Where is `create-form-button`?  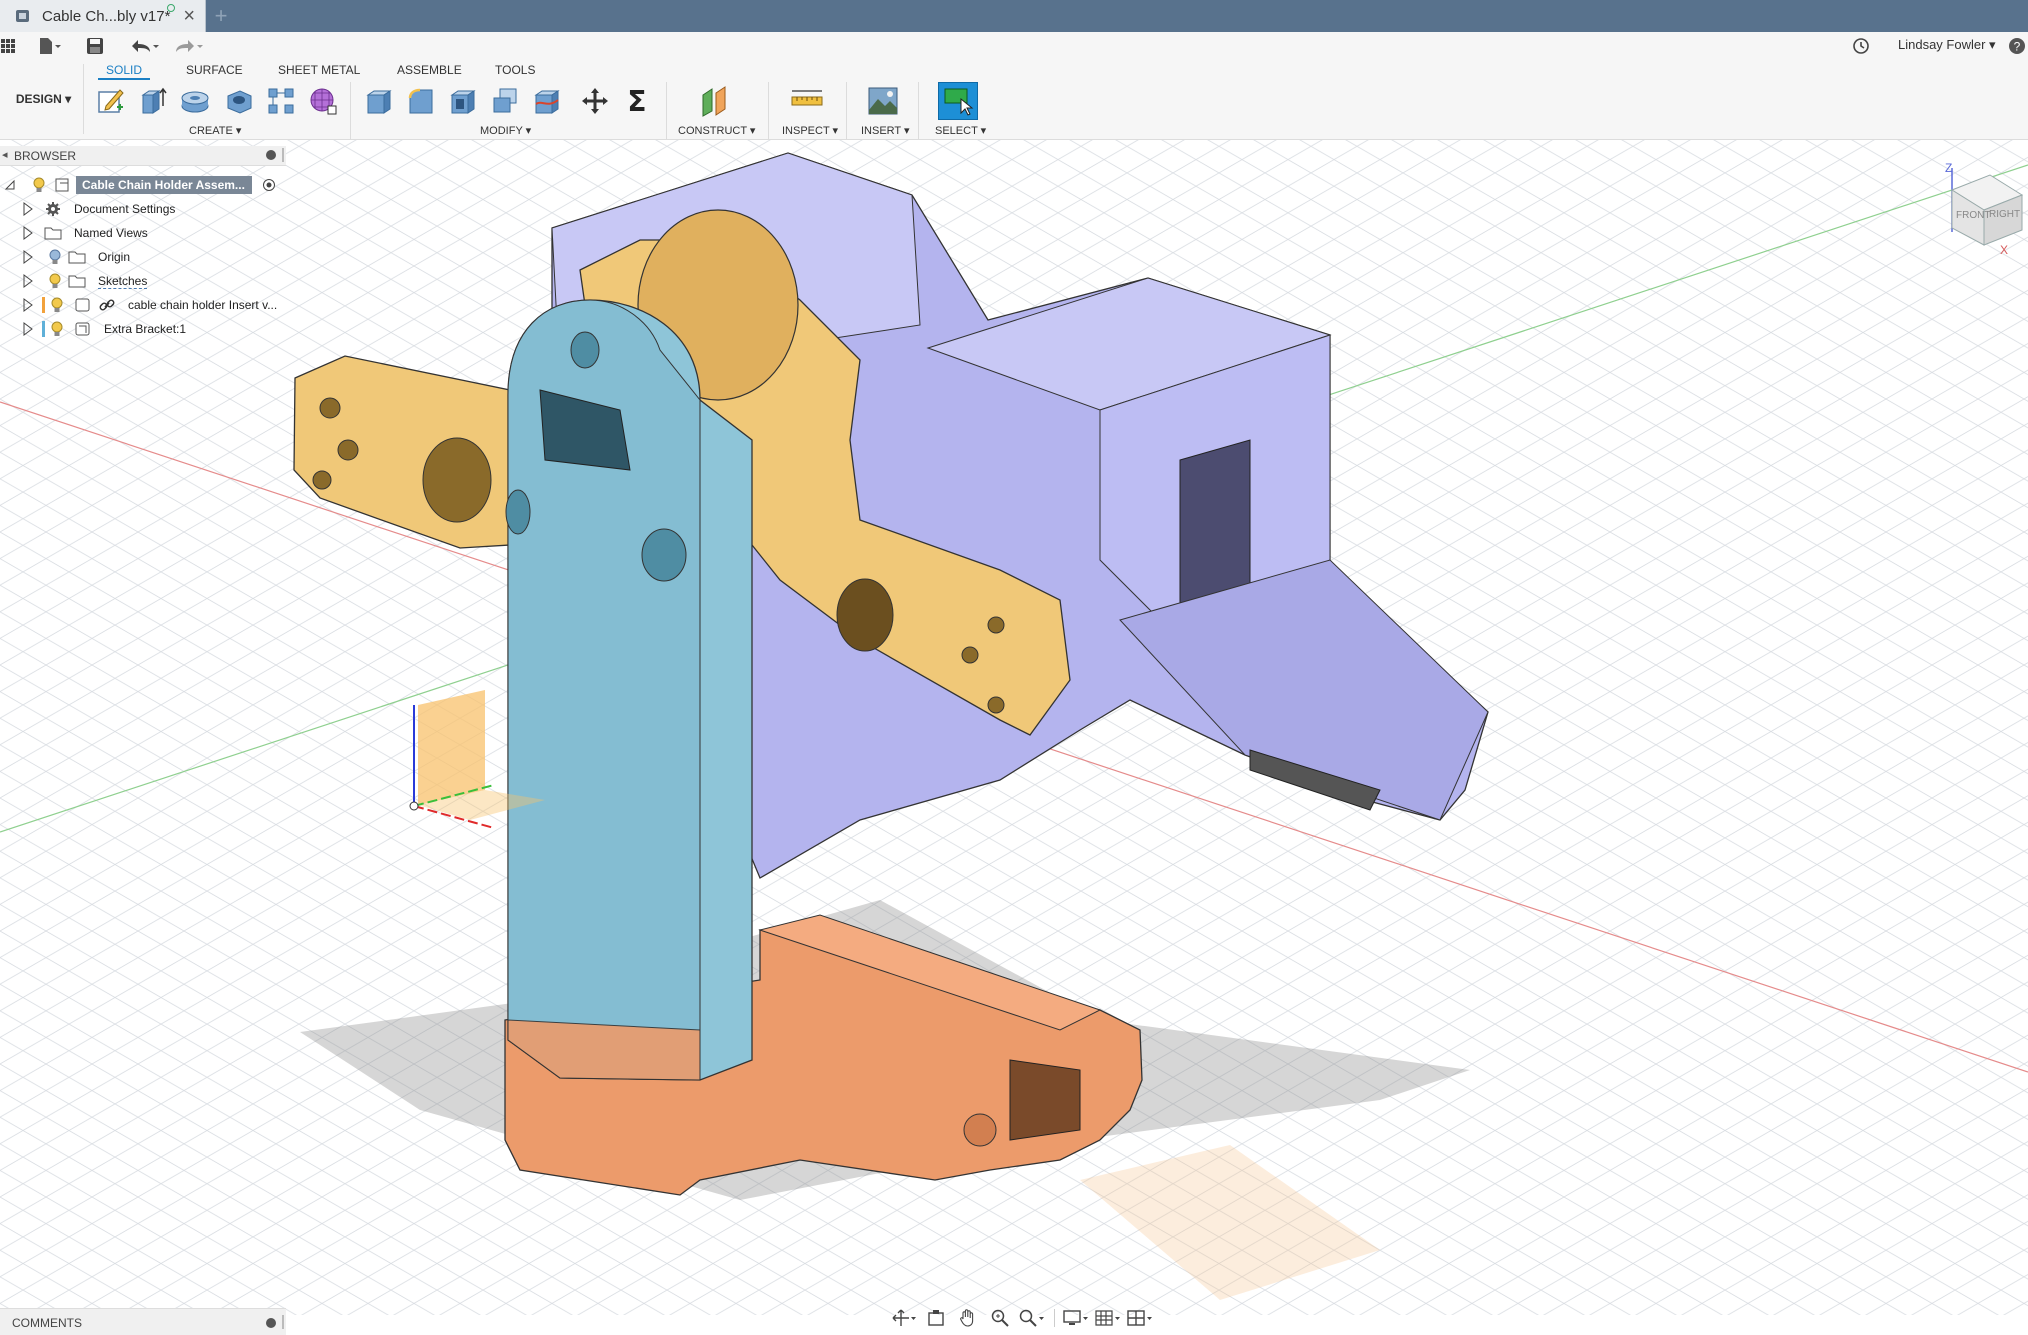 create-form-button is located at coordinates (323, 101).